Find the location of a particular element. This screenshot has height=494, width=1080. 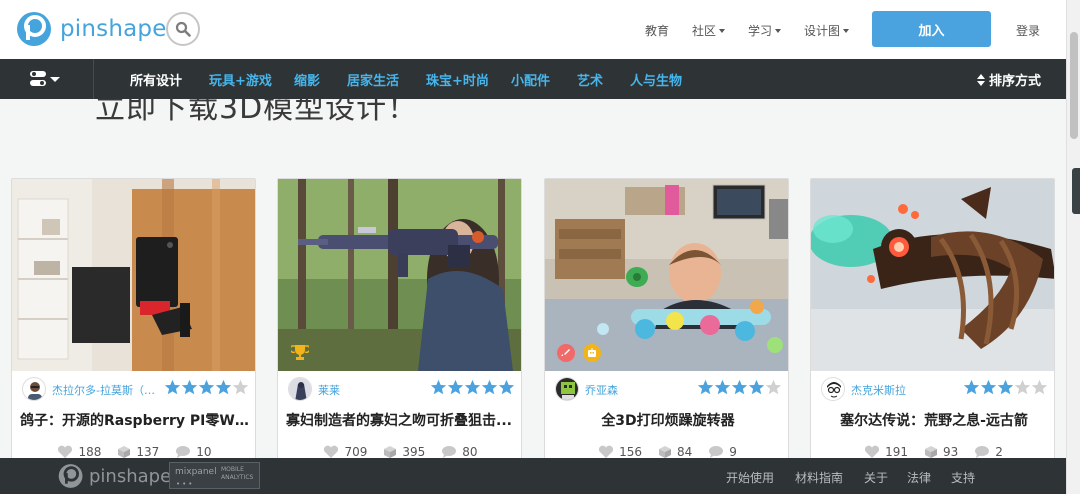

robot-badge is located at coordinates (592, 353).